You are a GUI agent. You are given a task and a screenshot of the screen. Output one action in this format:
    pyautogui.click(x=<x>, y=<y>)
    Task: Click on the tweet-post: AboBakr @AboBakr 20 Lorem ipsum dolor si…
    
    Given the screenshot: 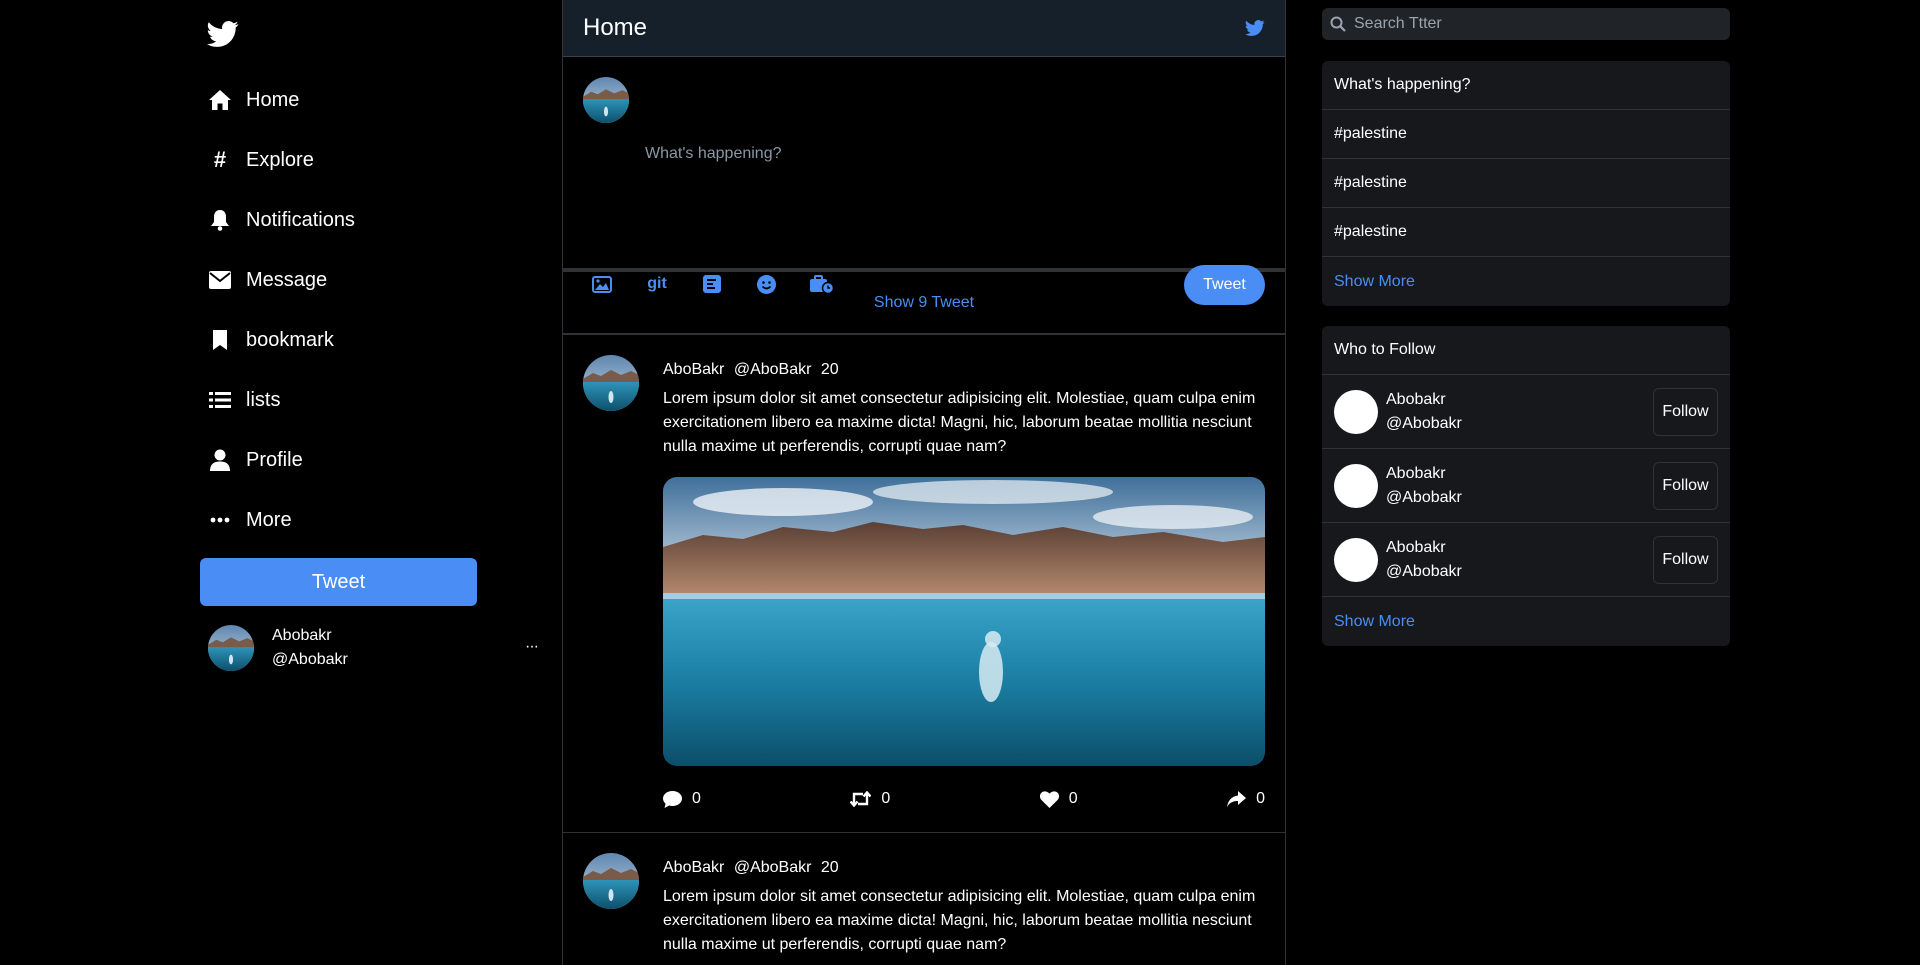 What is the action you would take?
    pyautogui.click(x=924, y=895)
    